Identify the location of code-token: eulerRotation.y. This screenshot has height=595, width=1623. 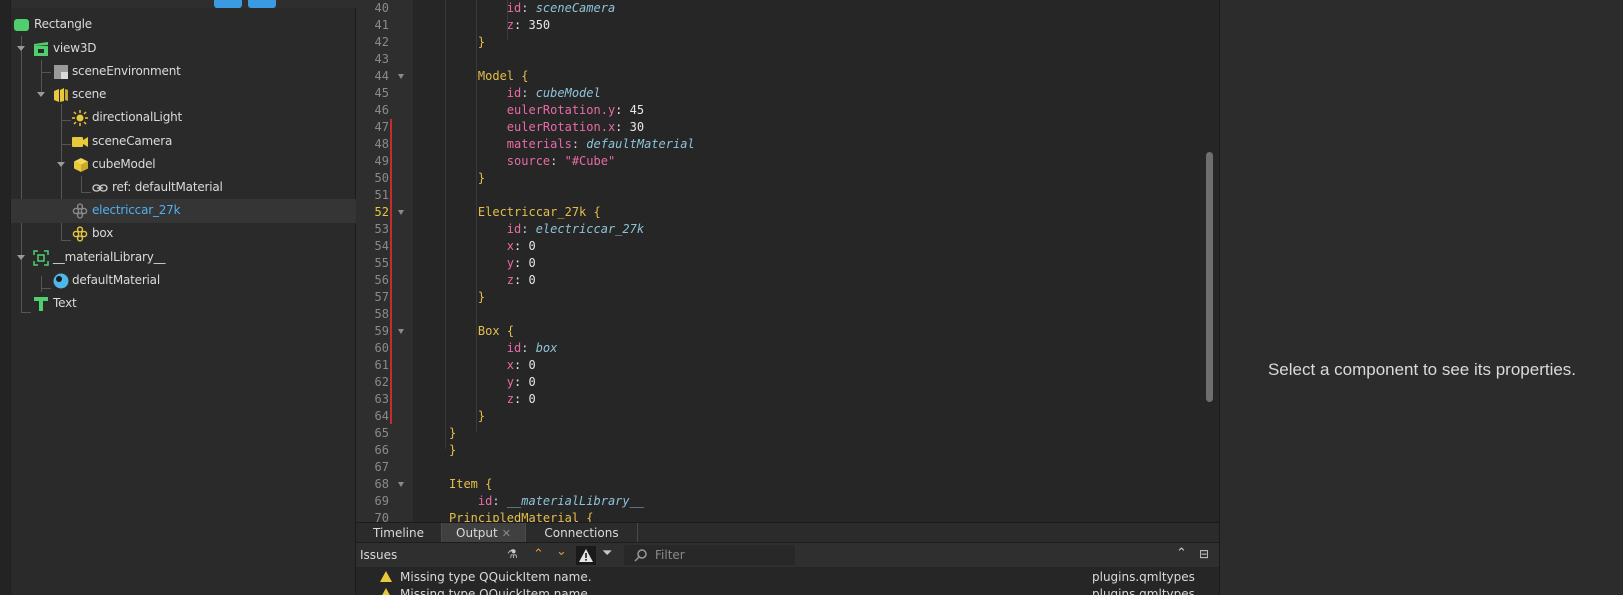
(561, 110).